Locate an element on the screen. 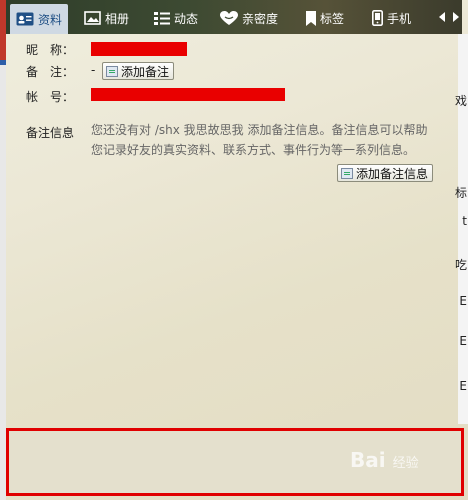  tab-phone-label: 手机 is located at coordinates (399, 18).